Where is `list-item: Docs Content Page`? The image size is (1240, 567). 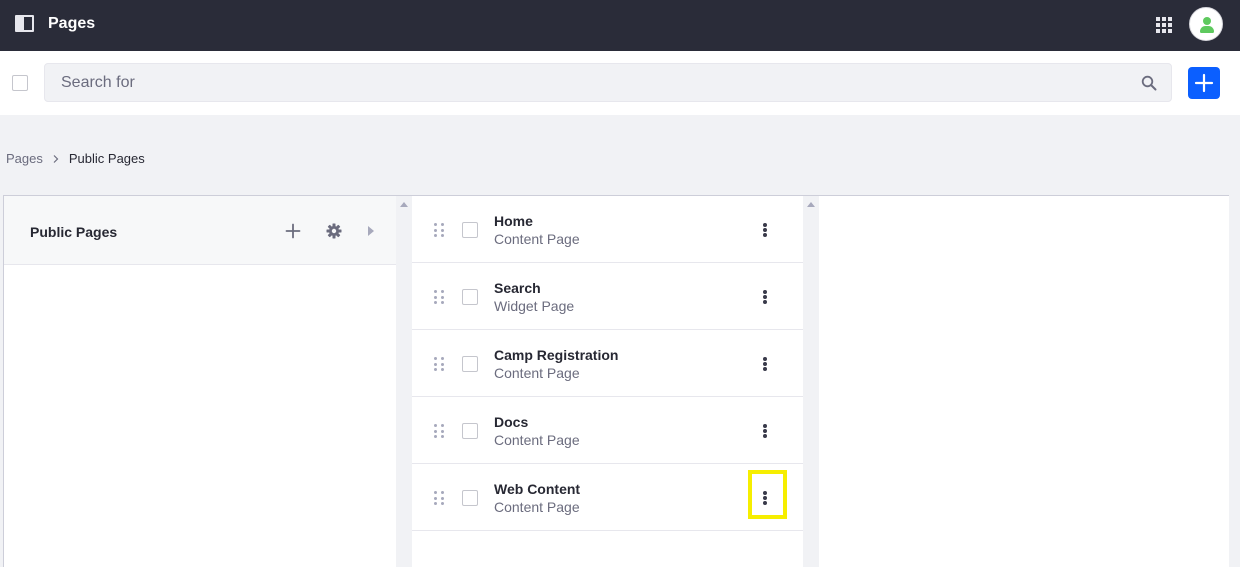
list-item: Docs Content Page is located at coordinates (607, 430).